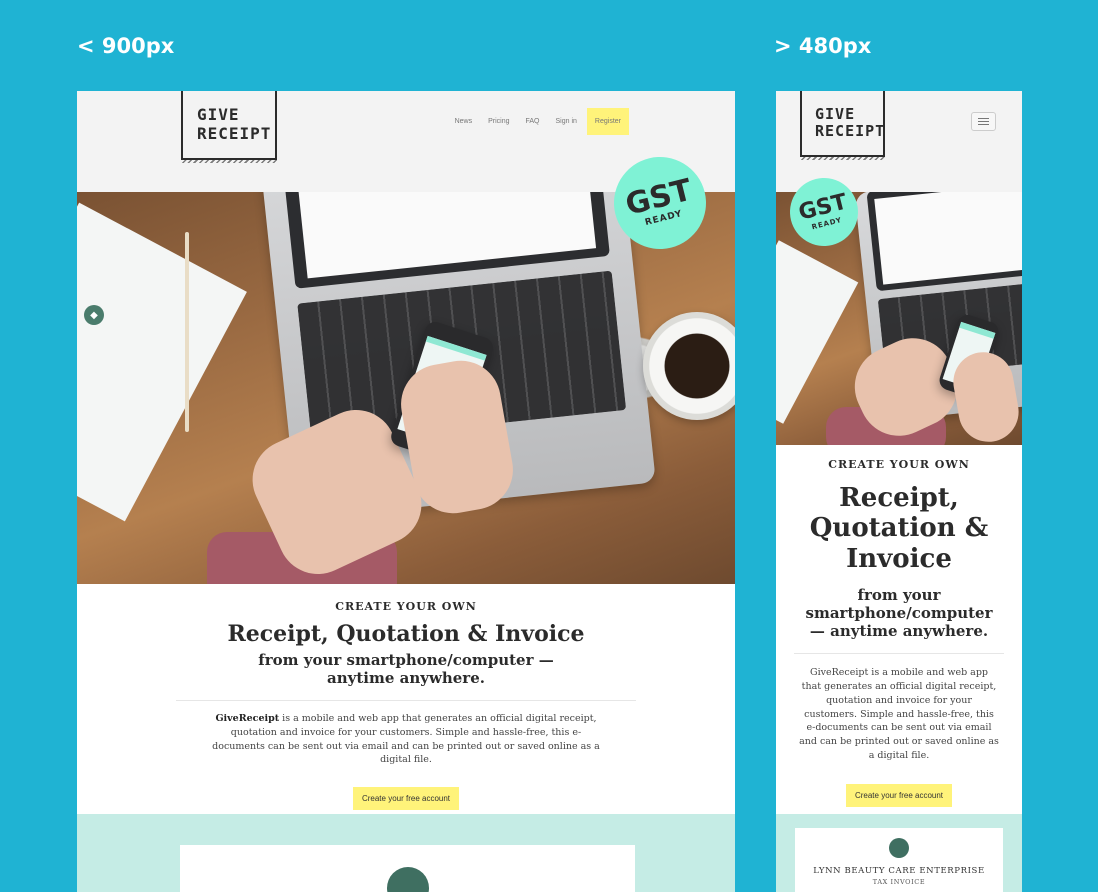  I want to click on main-nav: News Pricing FAQ Sign in Register, so click(538, 121).